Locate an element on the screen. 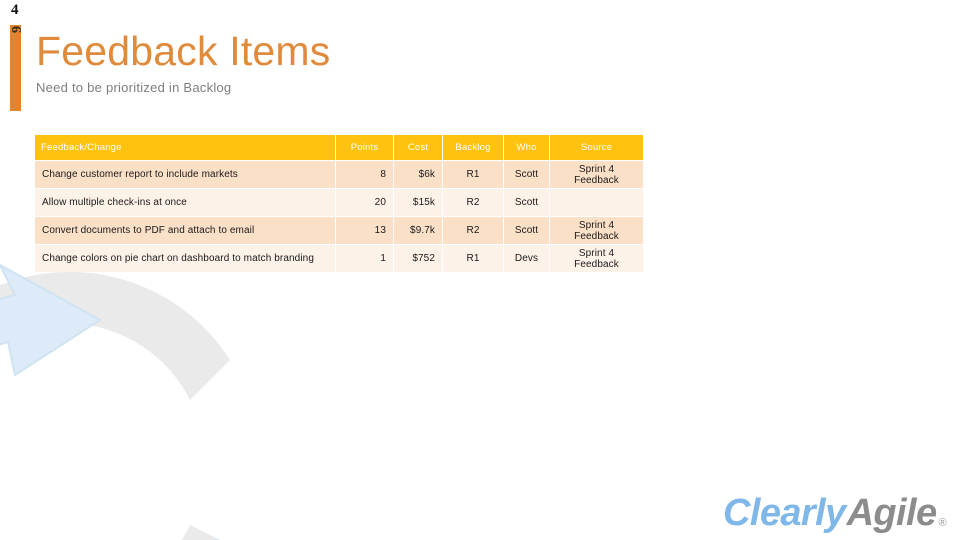  page-title: Feedback Items is located at coordinates (183, 51).